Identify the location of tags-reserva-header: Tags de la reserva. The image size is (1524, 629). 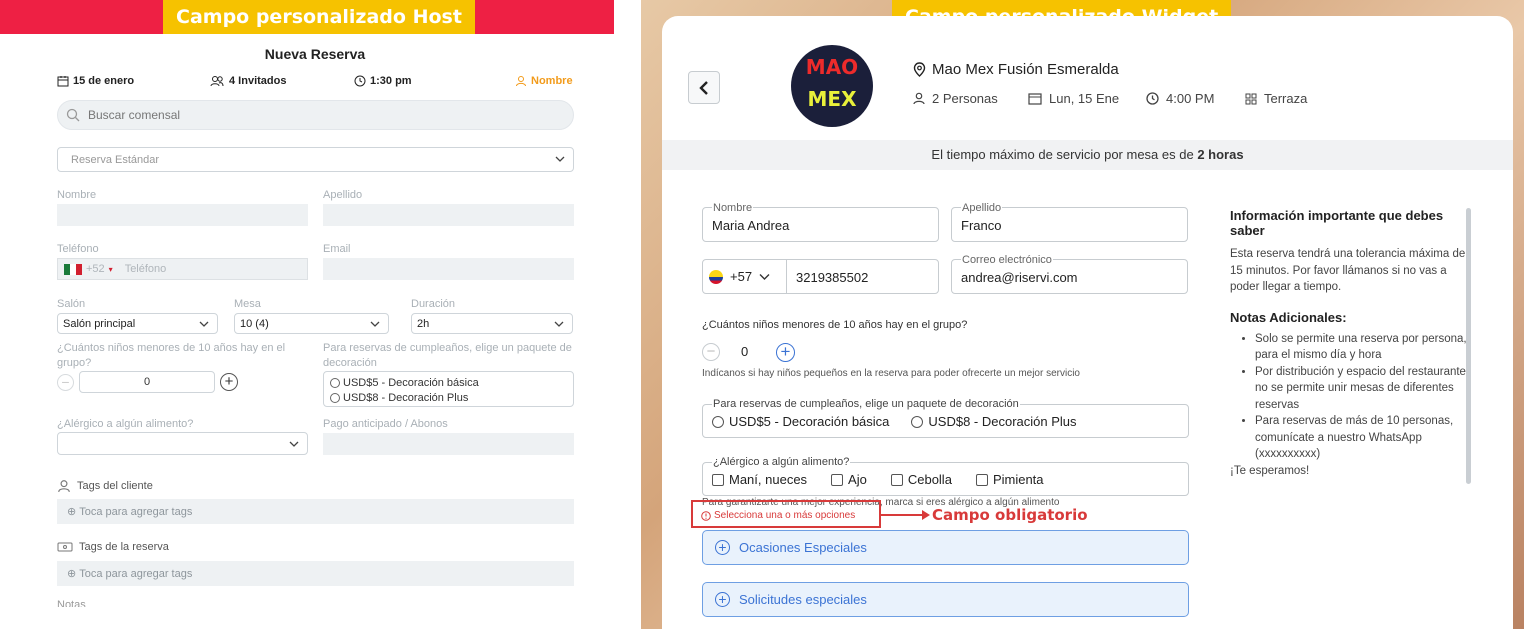
(113, 547).